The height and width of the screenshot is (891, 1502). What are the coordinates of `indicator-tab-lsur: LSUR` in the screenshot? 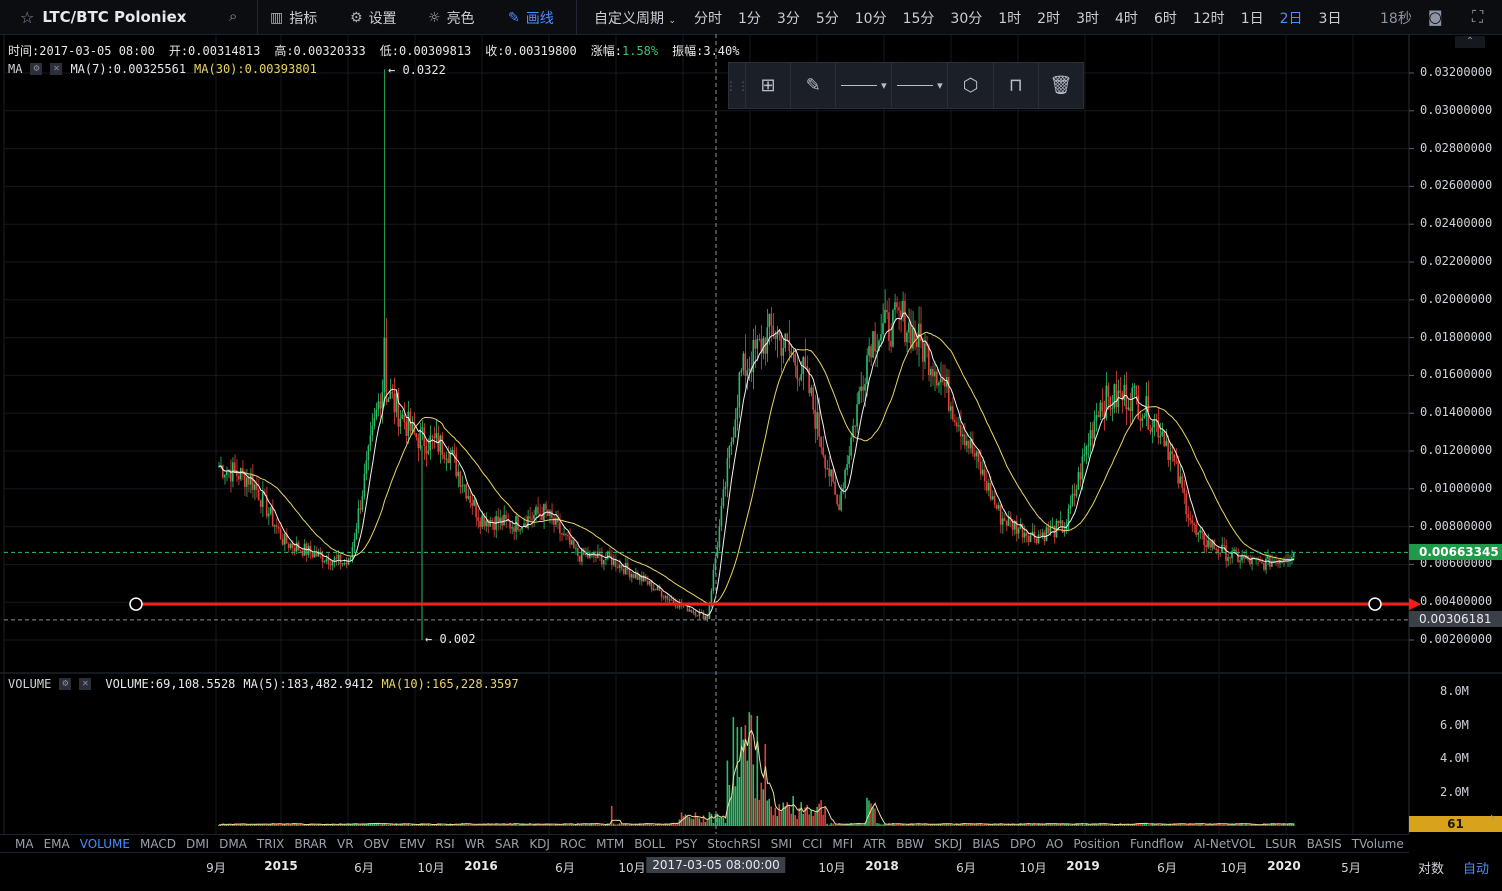 It's located at (1280, 844).